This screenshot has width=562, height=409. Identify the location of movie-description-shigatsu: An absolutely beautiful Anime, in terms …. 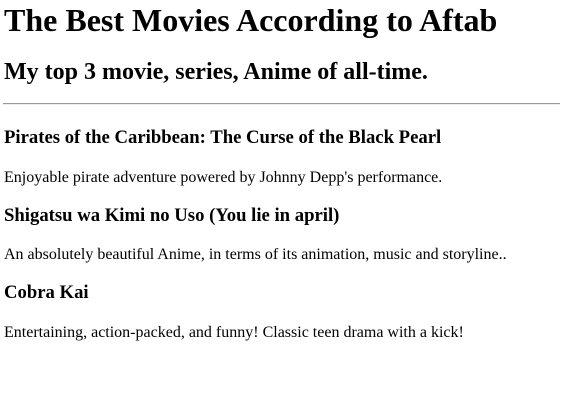
(255, 254).